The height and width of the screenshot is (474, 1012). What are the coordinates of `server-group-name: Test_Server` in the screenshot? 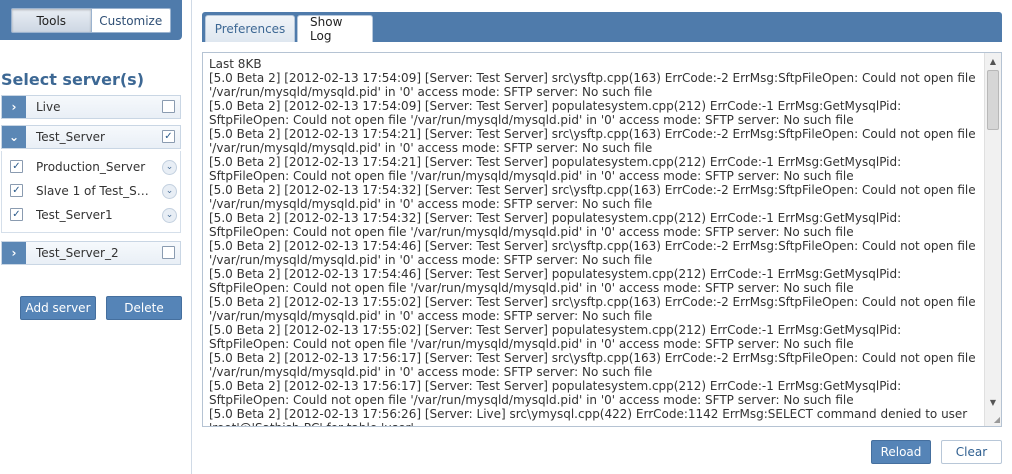 It's located at (70, 137).